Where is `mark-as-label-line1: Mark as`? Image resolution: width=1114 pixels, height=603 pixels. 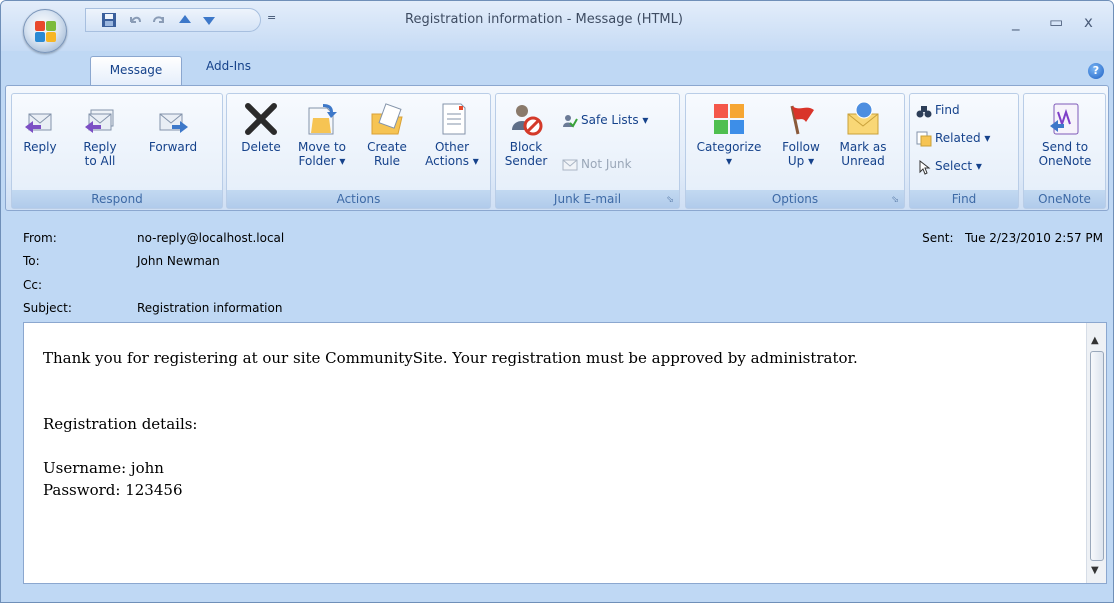 mark-as-label-line1: Mark as is located at coordinates (863, 147).